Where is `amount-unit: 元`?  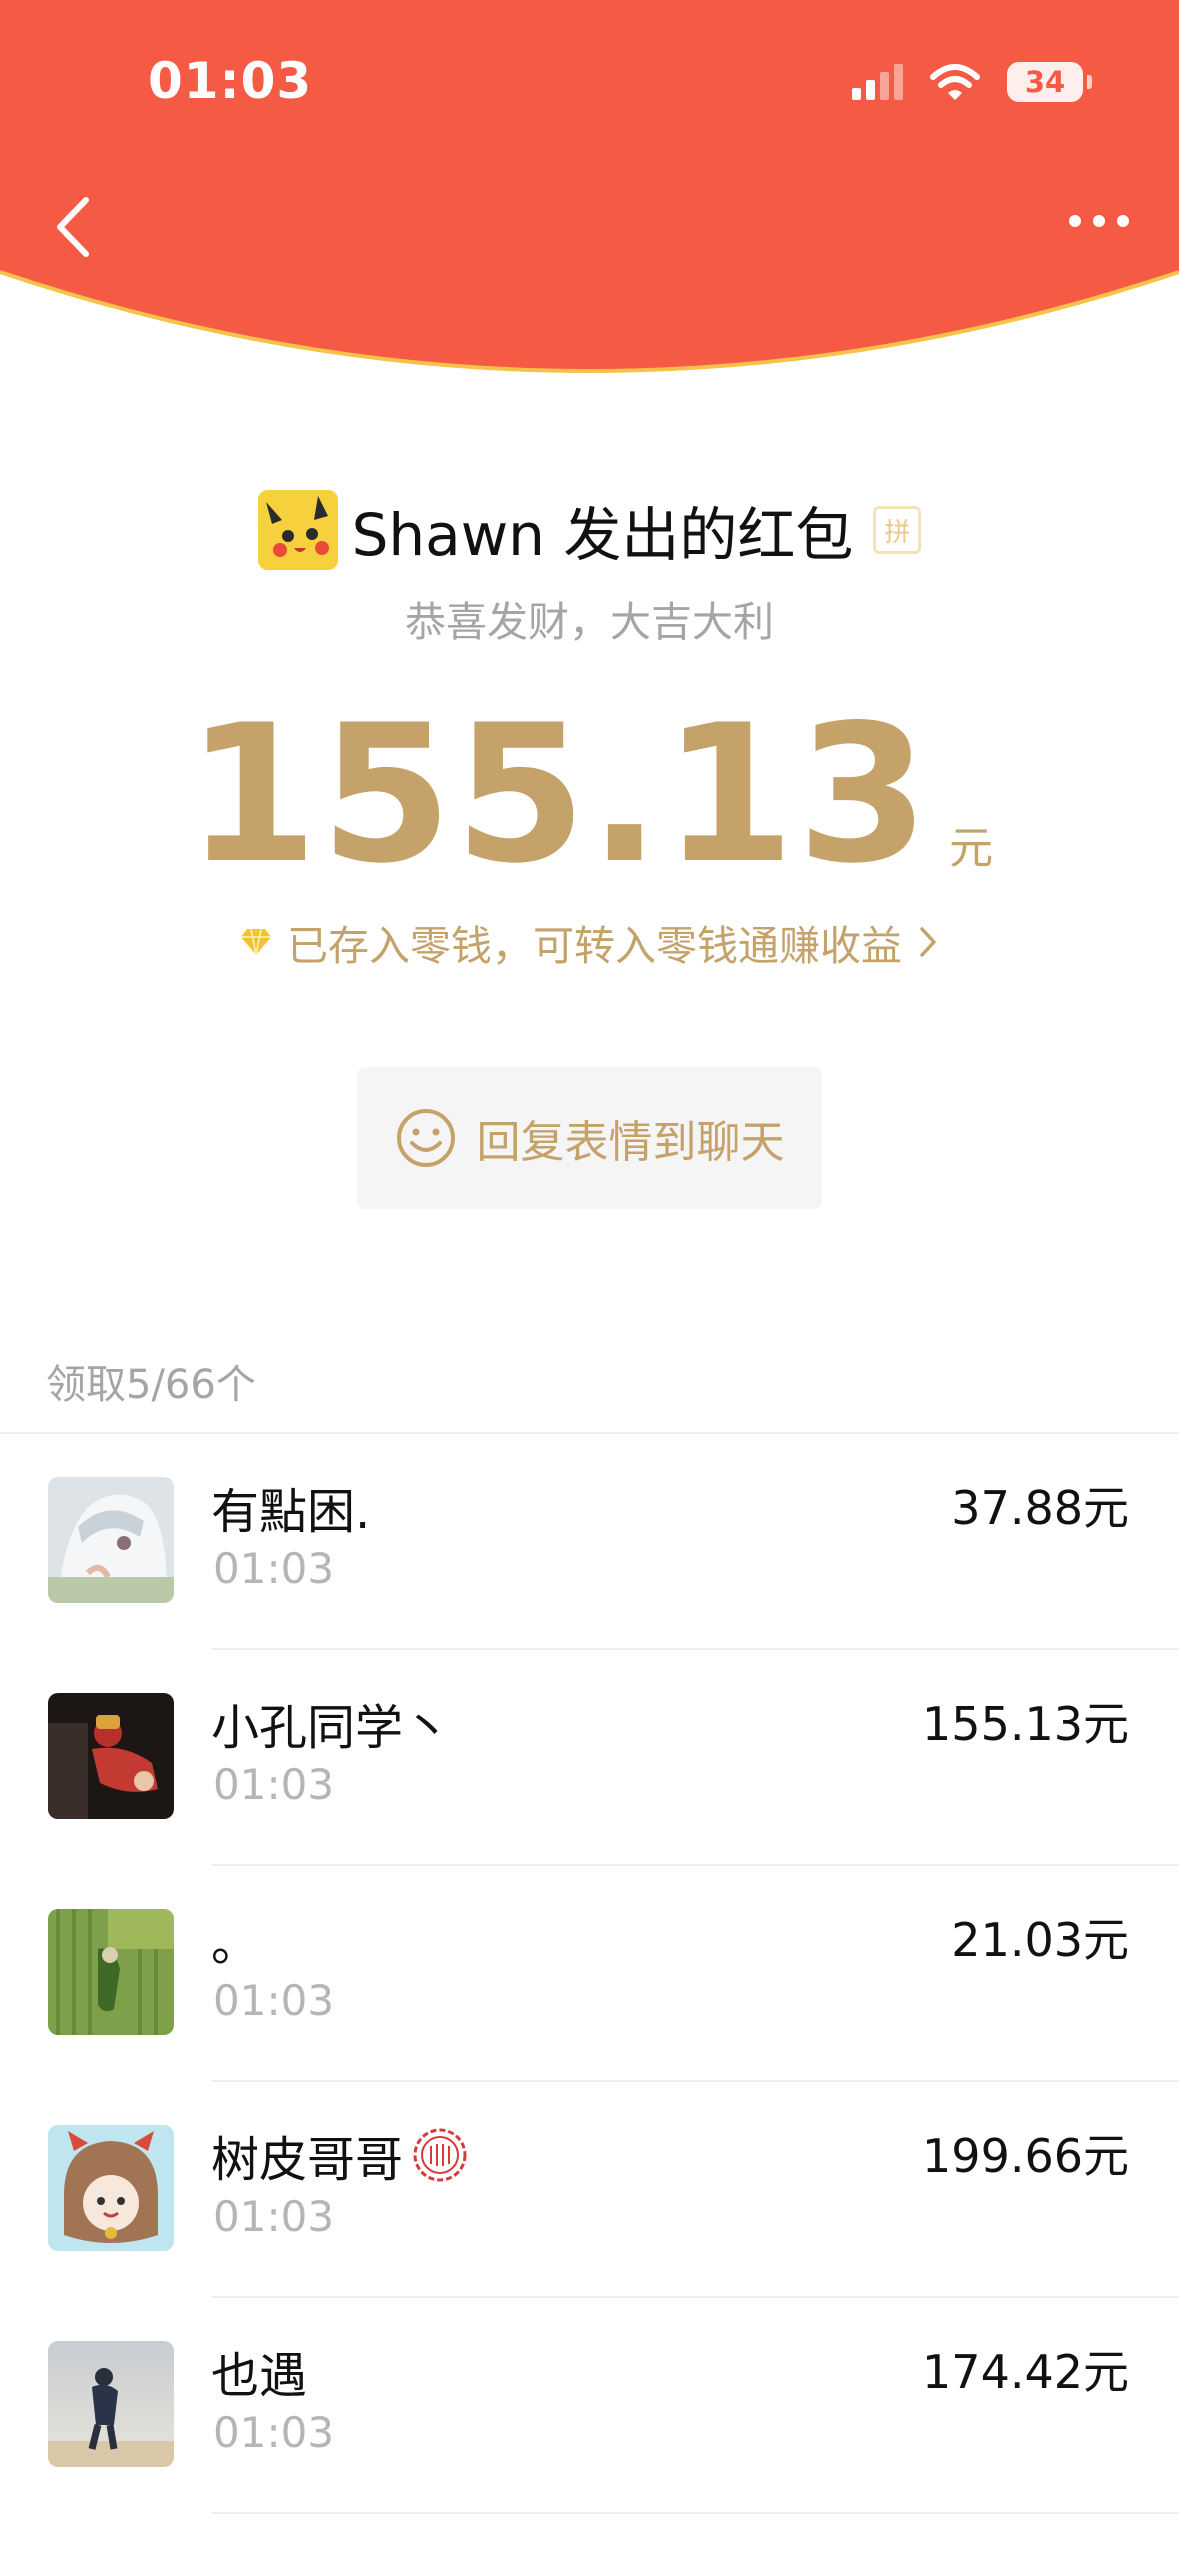
amount-unit: 元 is located at coordinates (971, 848).